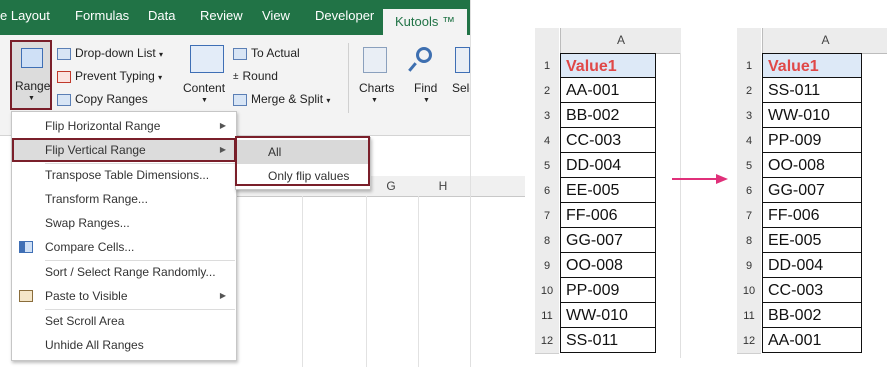 Image resolution: width=887 pixels, height=367 pixels. I want to click on range-button: Range ▼, so click(31, 75).